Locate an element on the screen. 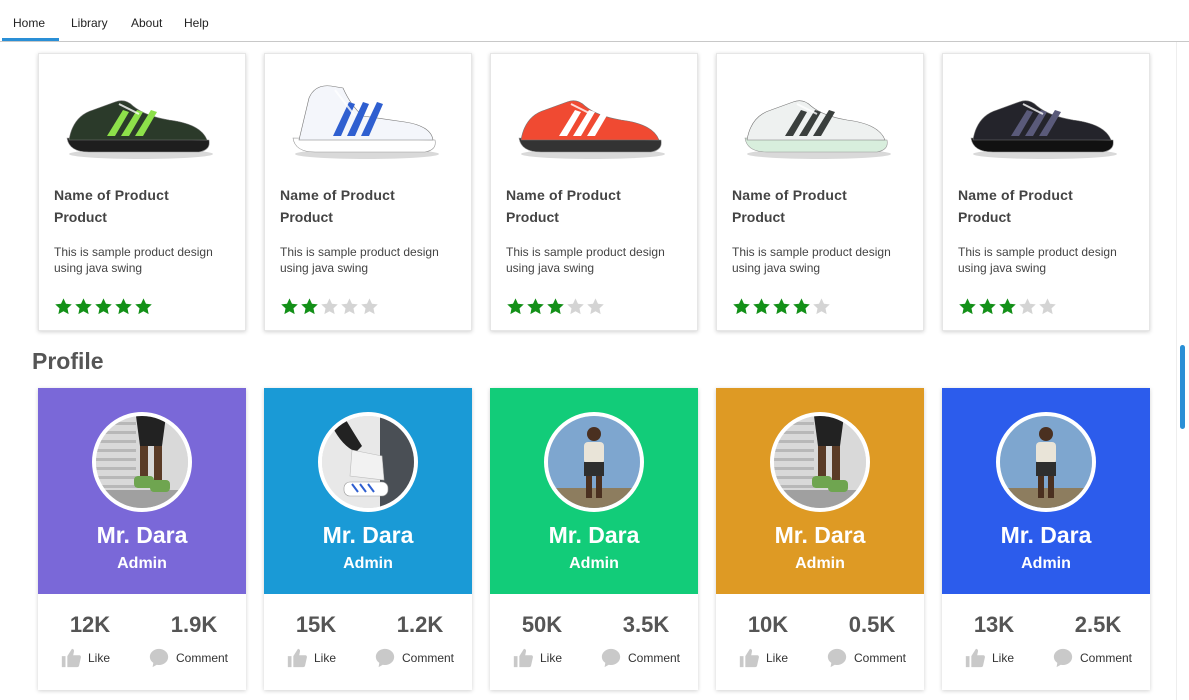 This screenshot has height=700, width=1189. profile-card: Mr. Dara Admin 12K 1.9K Like Comment is located at coordinates (142, 539).